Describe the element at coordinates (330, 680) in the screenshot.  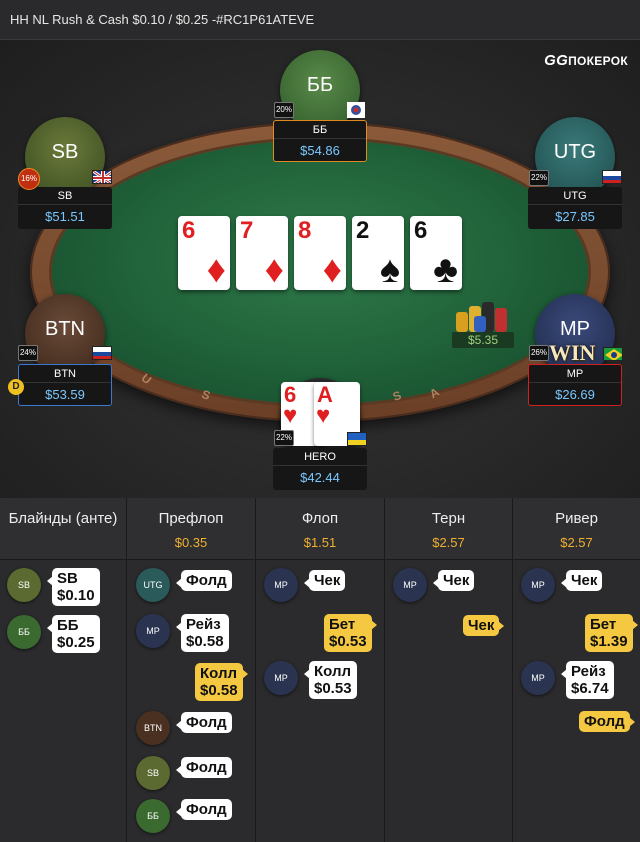
I see `action-bubble: Колл $0.53` at that location.